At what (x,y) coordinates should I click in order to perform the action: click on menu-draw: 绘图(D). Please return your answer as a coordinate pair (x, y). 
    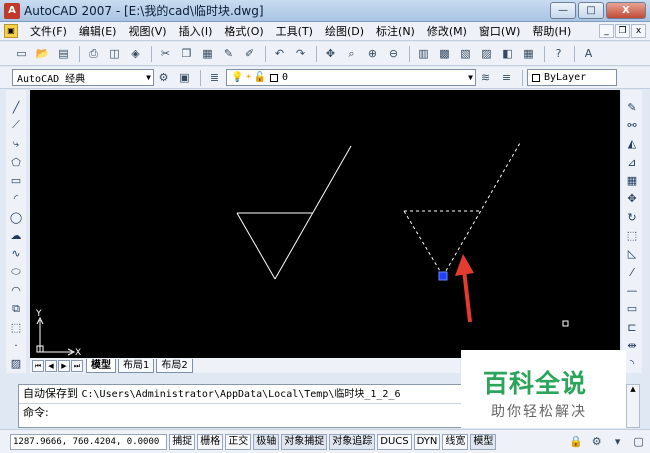
    Looking at the image, I should click on (344, 31).